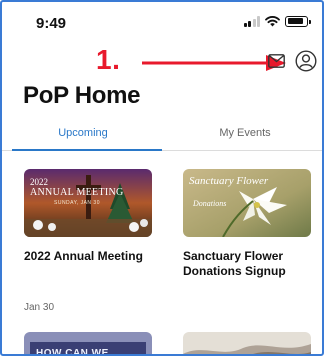 This screenshot has width=324, height=356. What do you see at coordinates (298, 21) in the screenshot?
I see `battery-icon` at bounding box center [298, 21].